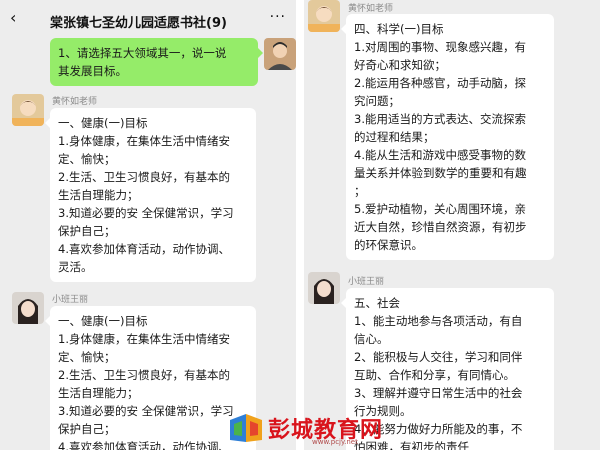 The width and height of the screenshot is (600, 450). Describe the element at coordinates (440, 119) in the screenshot. I see `message-line: 3.能用适当的方式表达、交流探索` at that location.